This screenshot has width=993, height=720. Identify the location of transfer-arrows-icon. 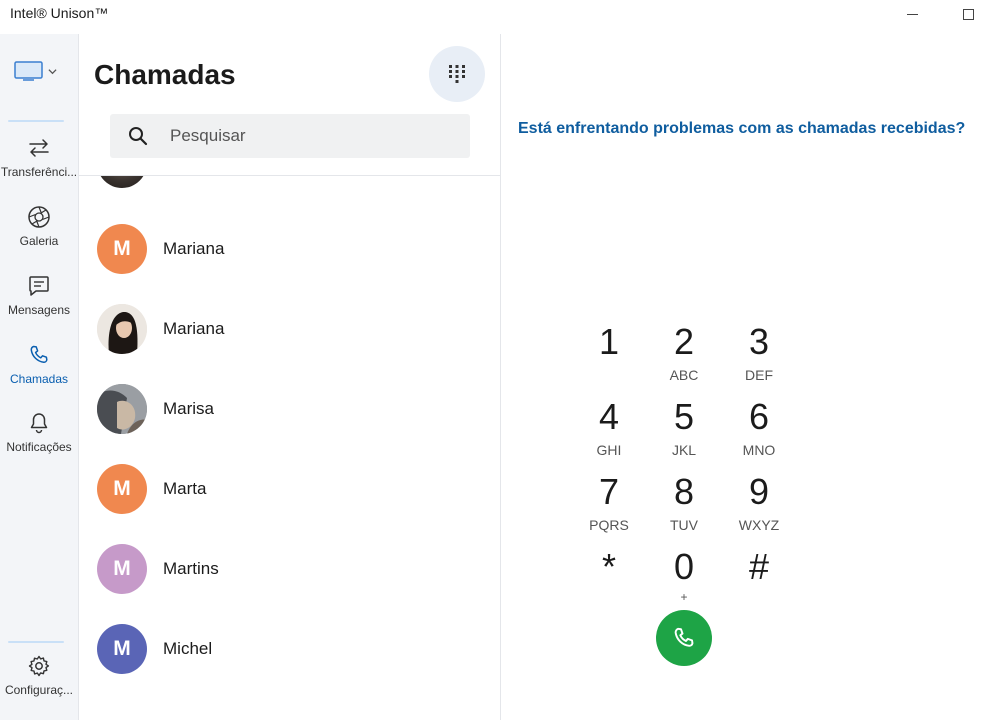
(39, 148).